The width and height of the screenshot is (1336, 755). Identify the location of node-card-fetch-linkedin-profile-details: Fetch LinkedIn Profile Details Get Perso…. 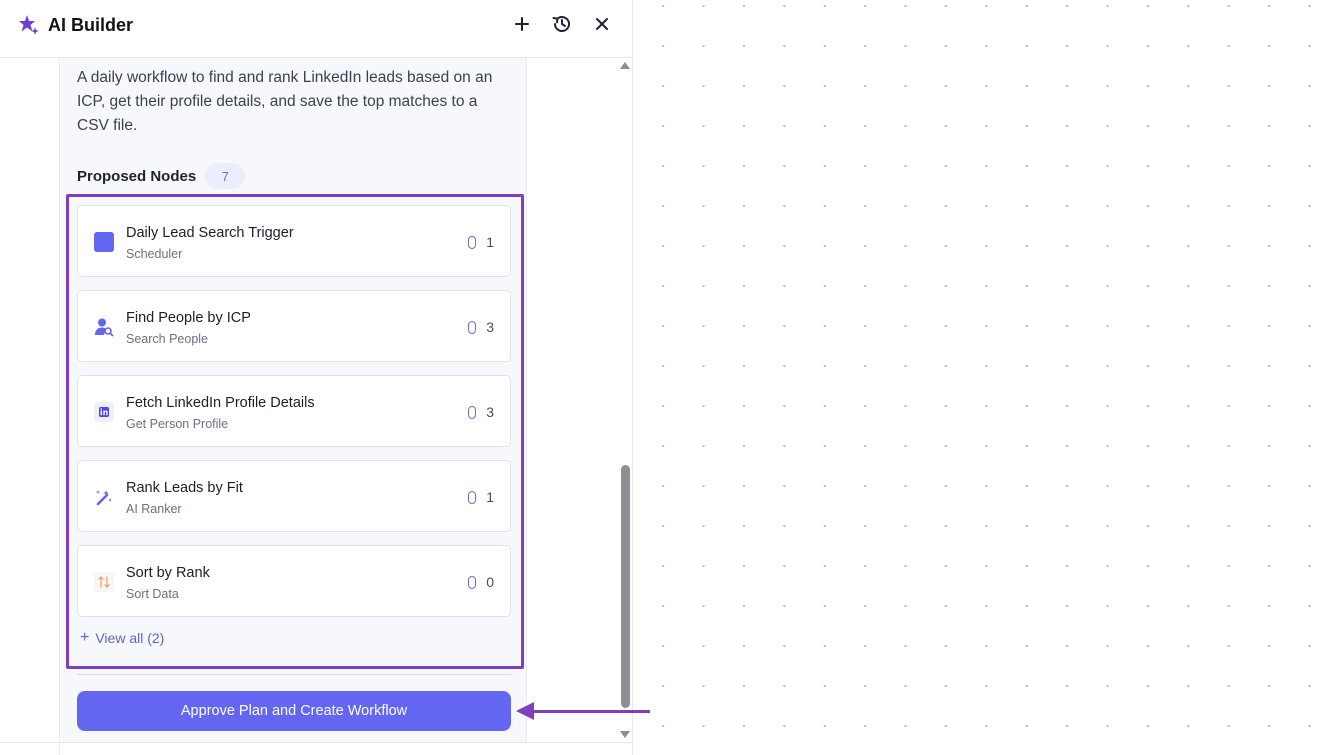
(294, 411).